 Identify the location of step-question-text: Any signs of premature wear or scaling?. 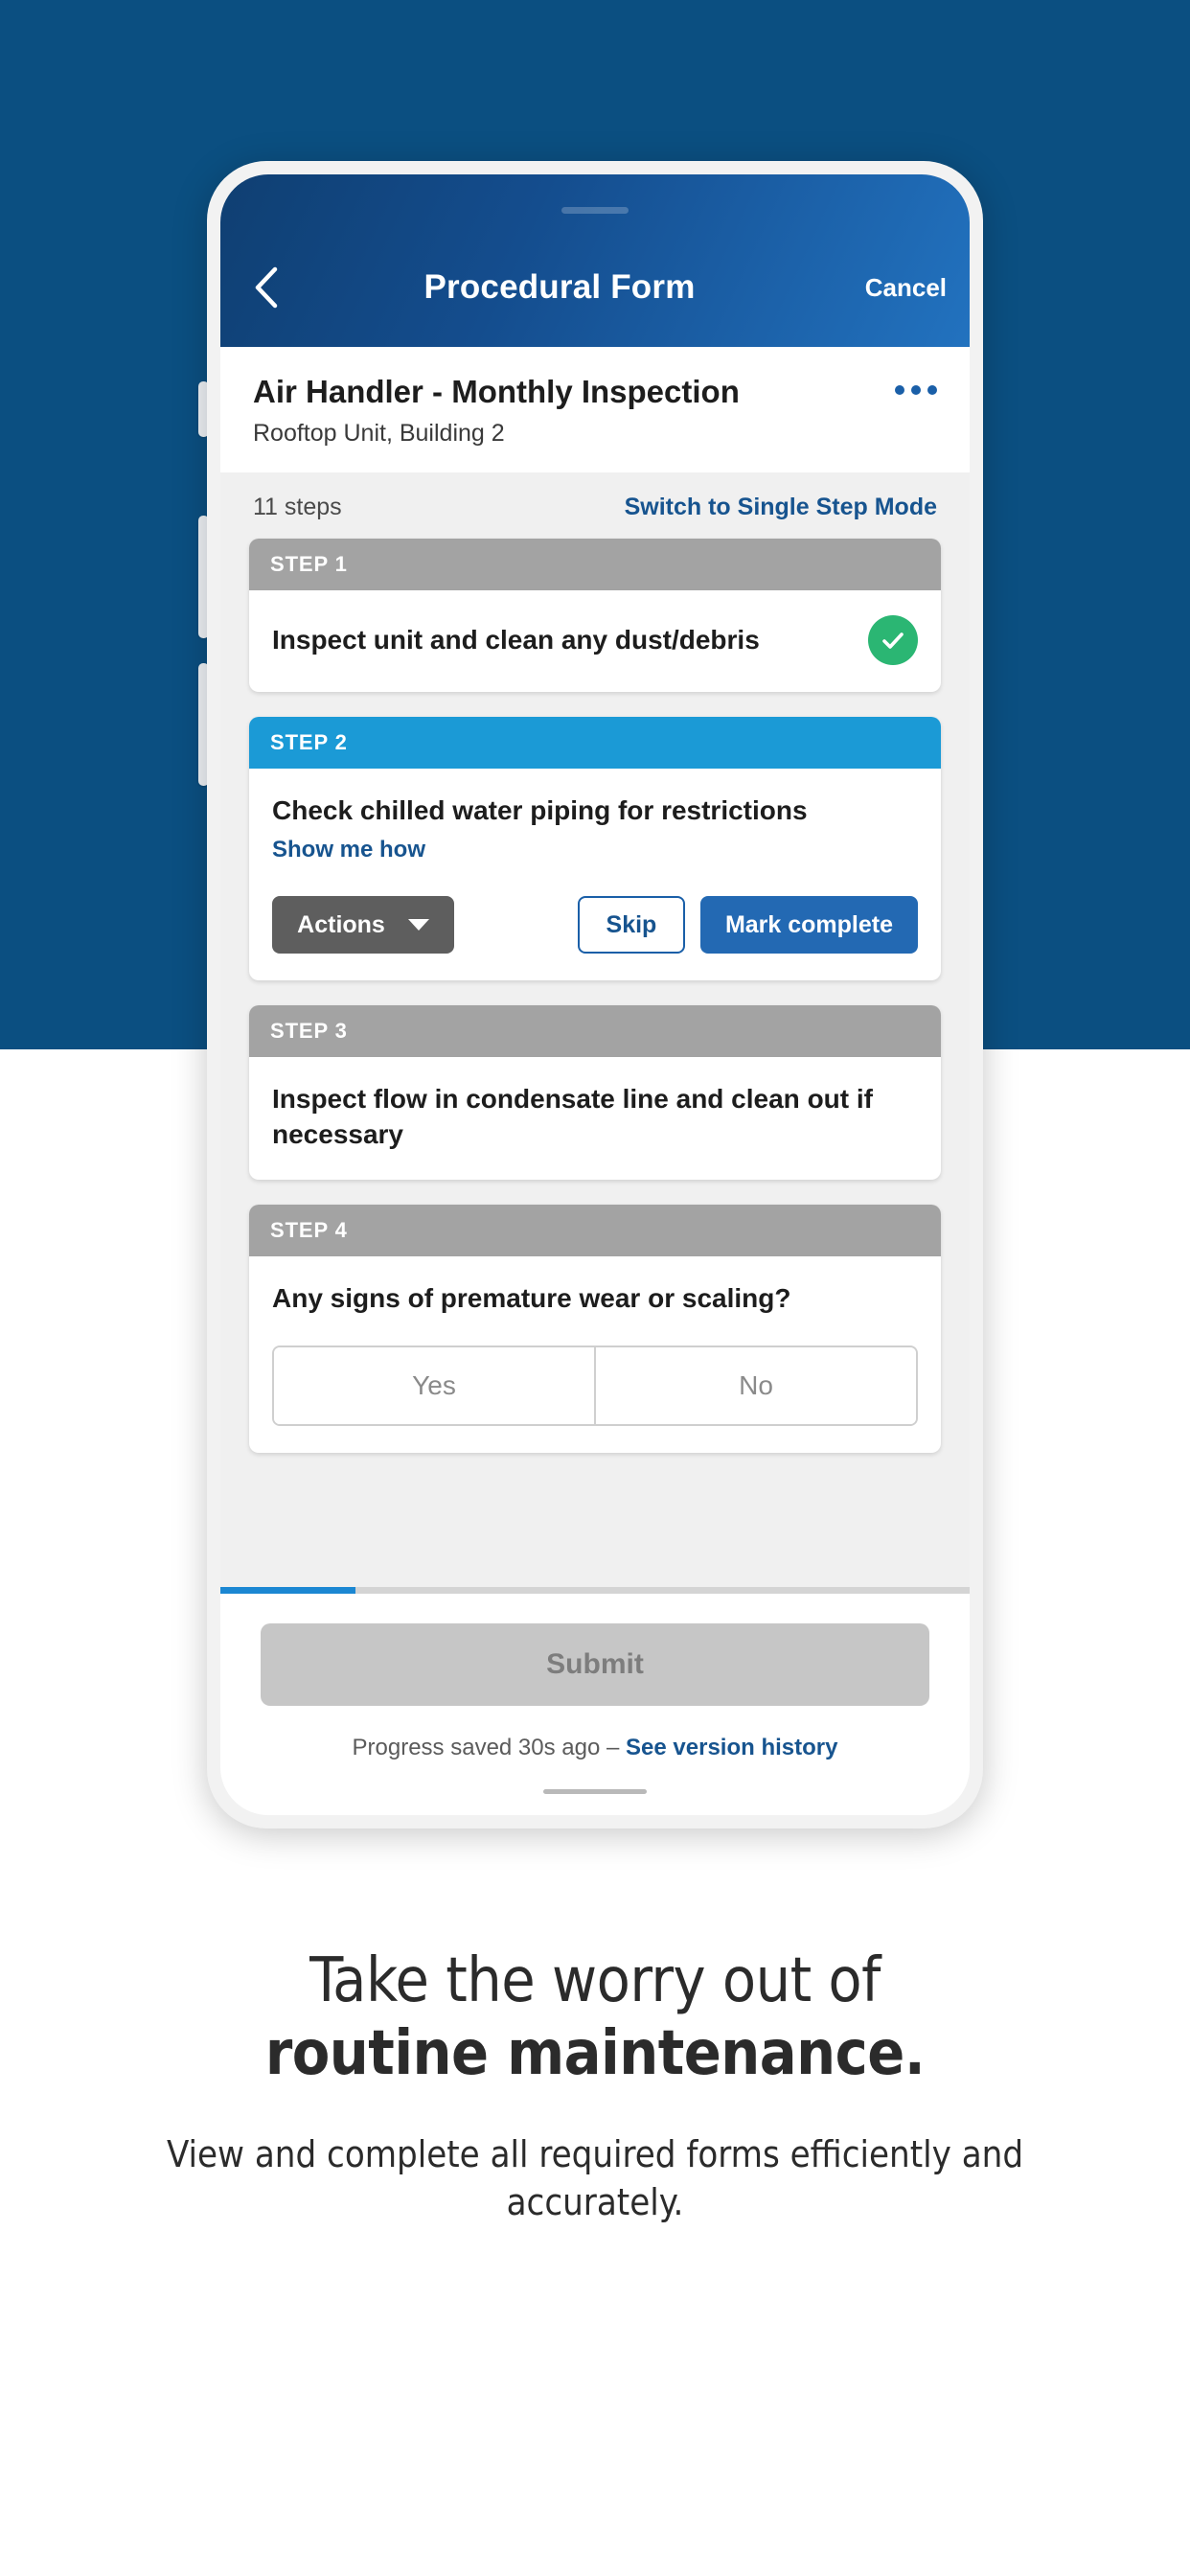
(531, 1298).